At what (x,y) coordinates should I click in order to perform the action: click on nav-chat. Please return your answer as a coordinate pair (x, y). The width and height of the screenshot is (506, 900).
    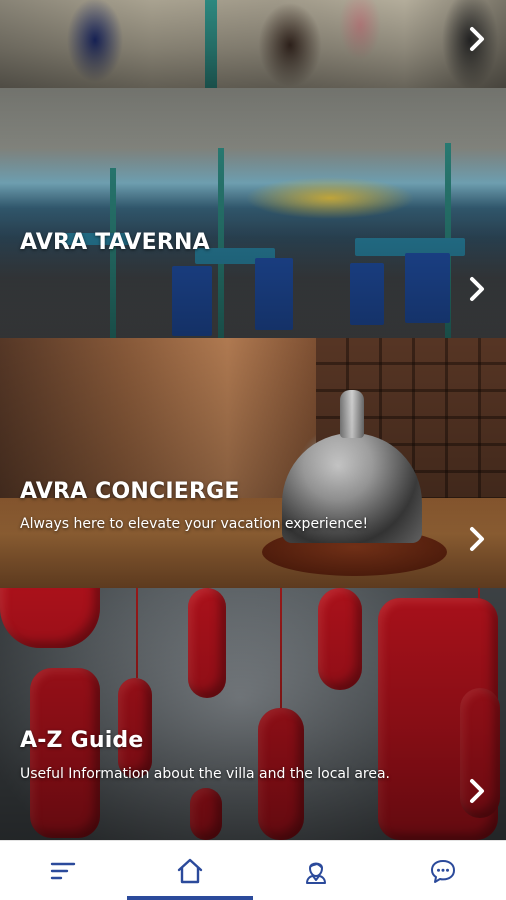
    Looking at the image, I should click on (443, 870).